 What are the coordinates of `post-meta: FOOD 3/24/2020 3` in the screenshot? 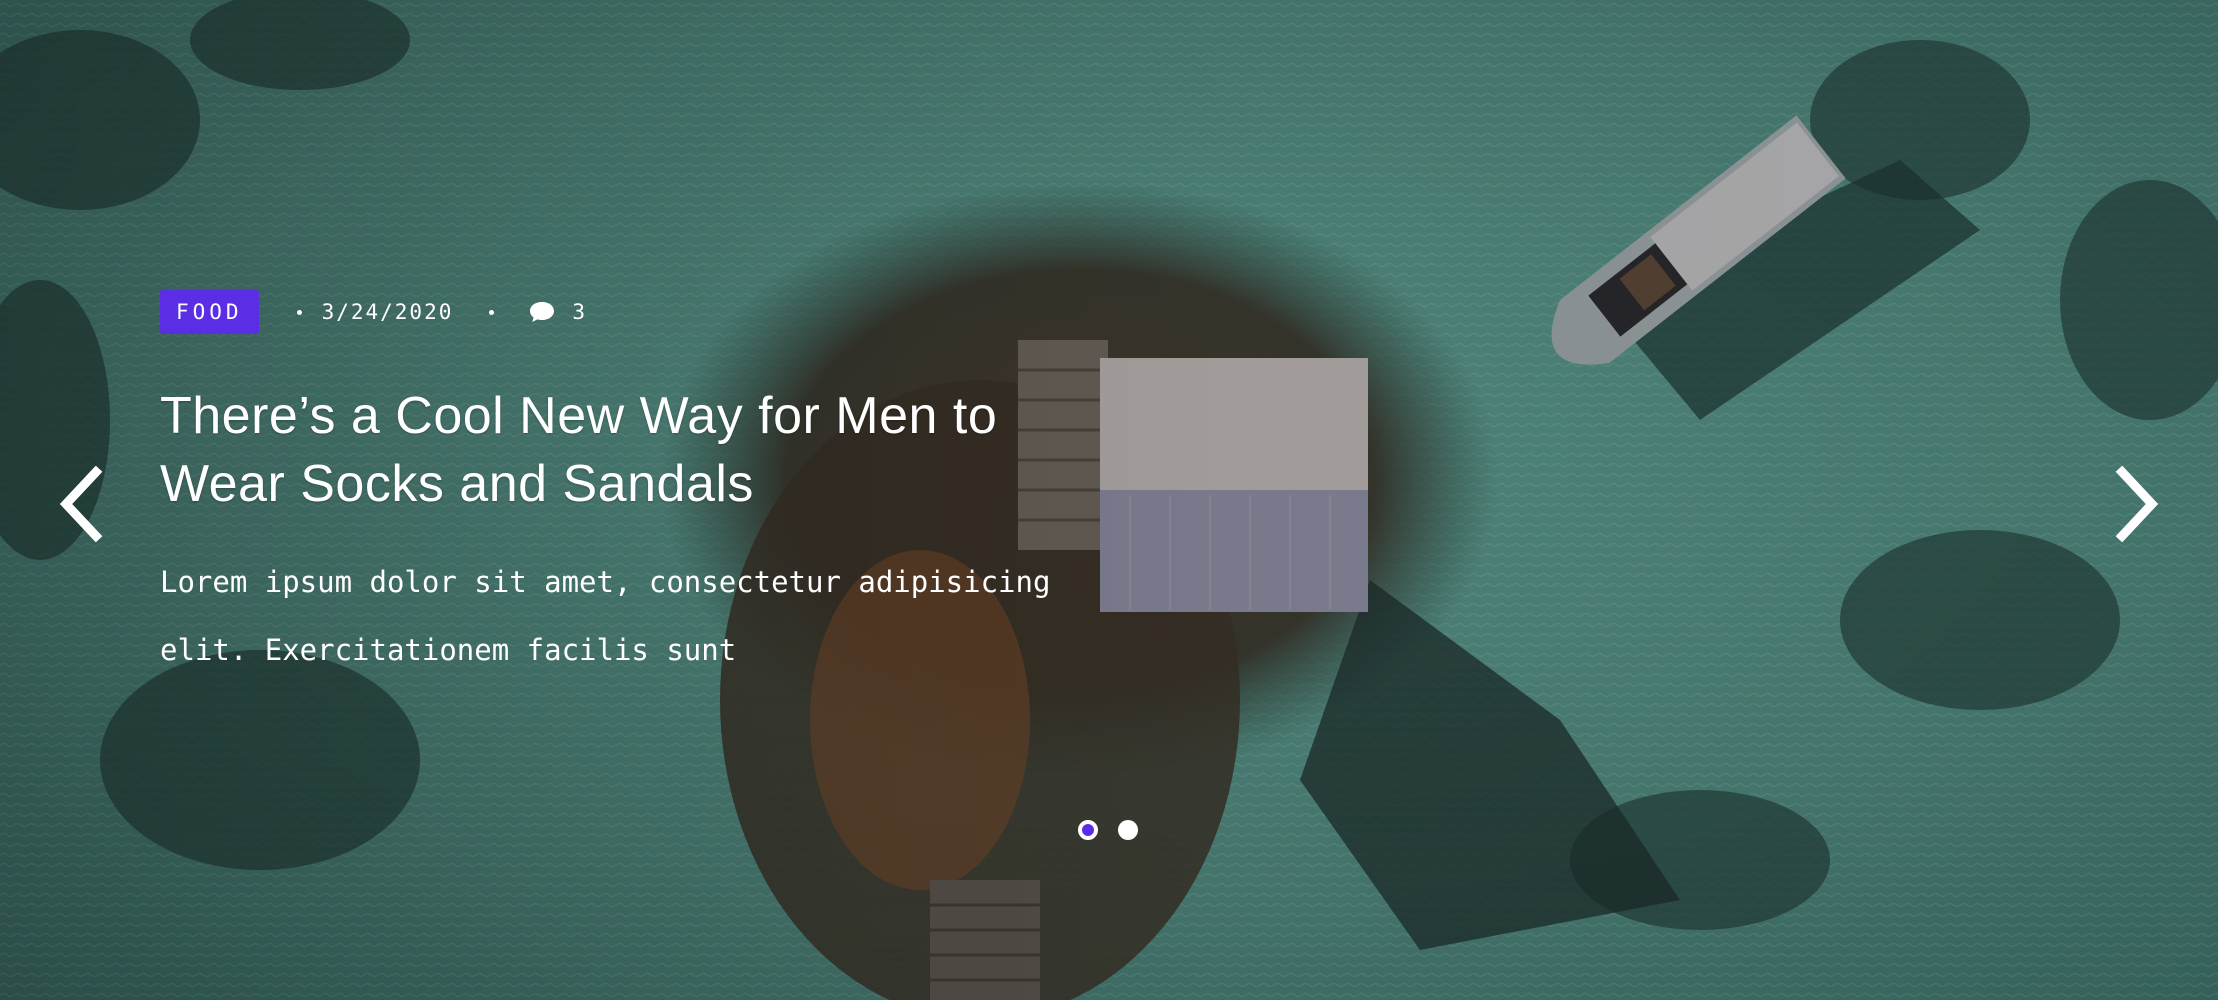 It's located at (640, 312).